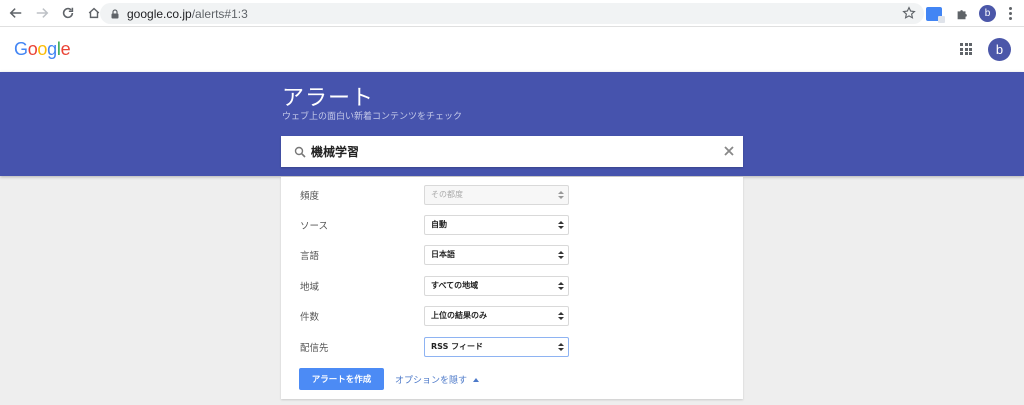 The width and height of the screenshot is (1024, 405). I want to click on option-value-deliver-to: RSS フィード, so click(457, 346).